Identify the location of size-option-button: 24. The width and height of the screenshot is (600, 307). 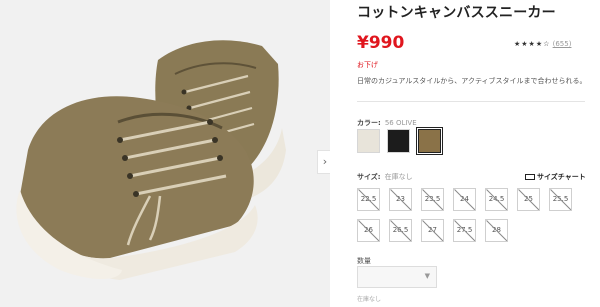
(464, 199).